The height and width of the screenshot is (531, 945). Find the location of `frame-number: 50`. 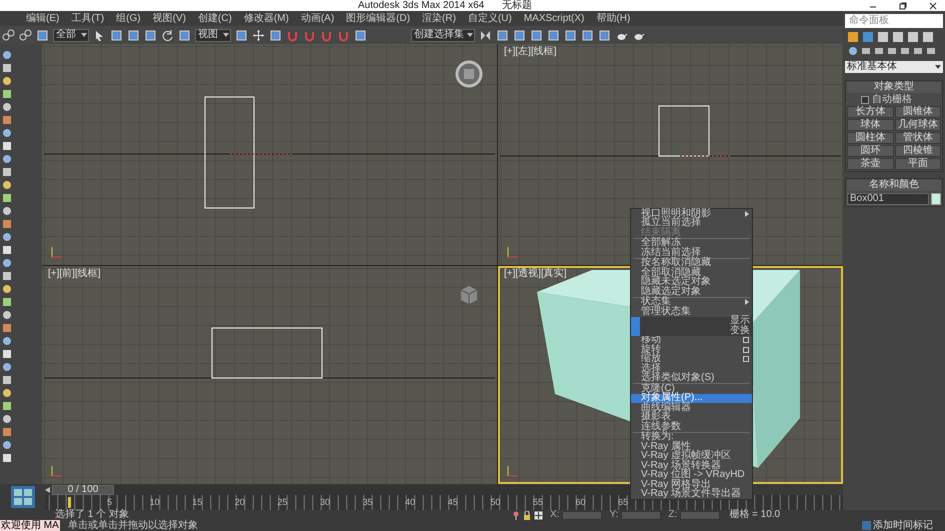

frame-number: 50 is located at coordinates (496, 502).